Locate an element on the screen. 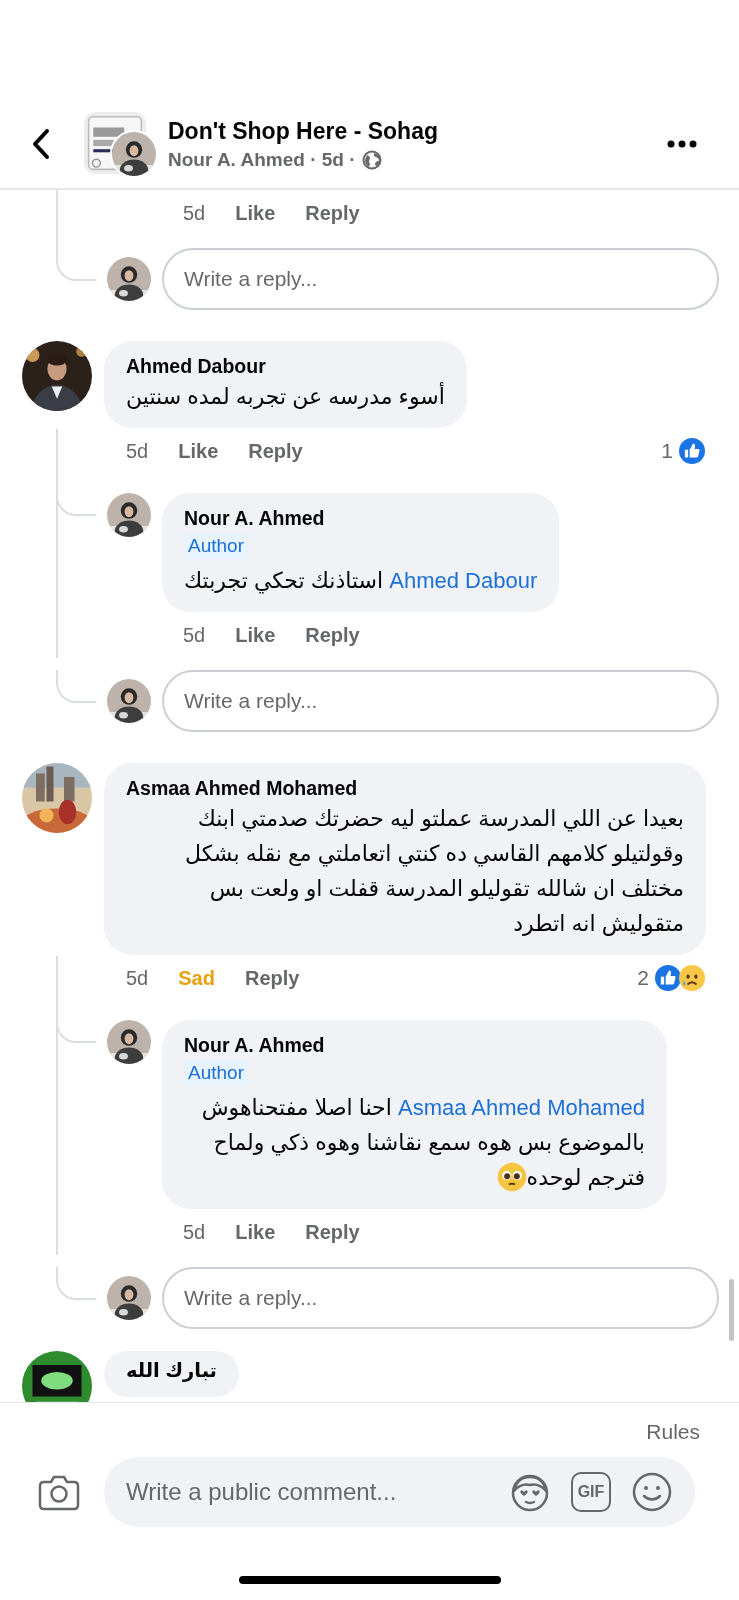 The image size is (739, 1600). reaction-count: 1 is located at coordinates (667, 451).